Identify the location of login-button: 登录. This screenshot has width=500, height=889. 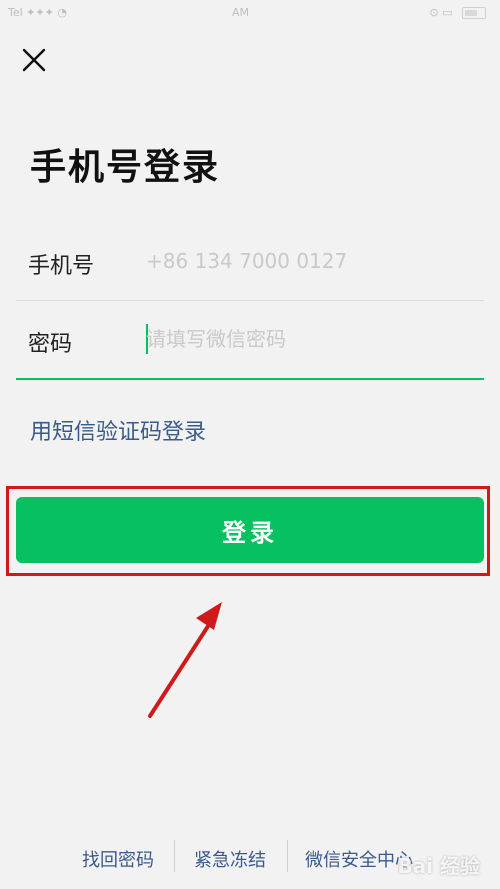
(250, 530).